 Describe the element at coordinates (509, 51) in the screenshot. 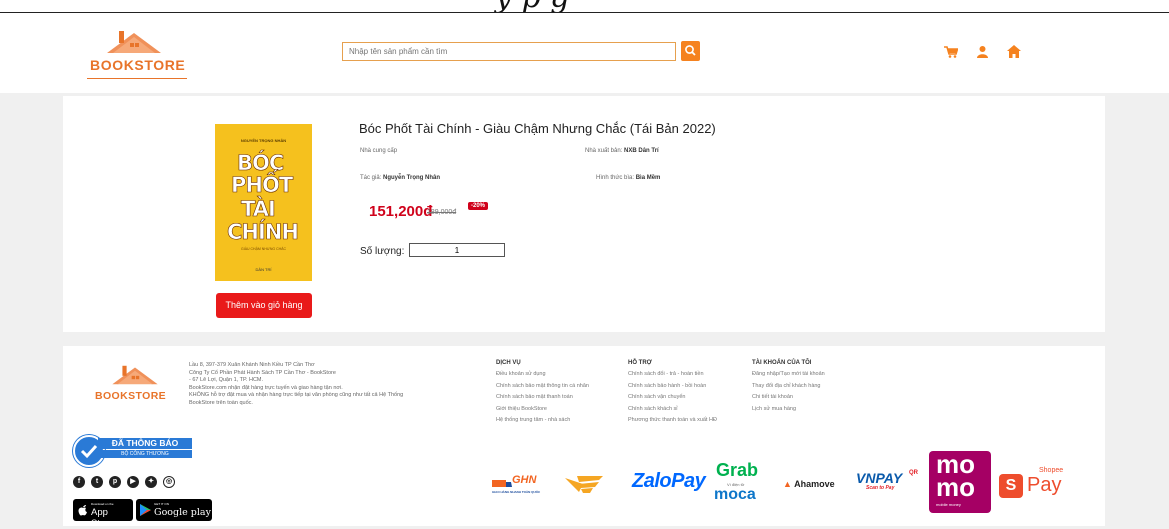

I see `search-input` at that location.